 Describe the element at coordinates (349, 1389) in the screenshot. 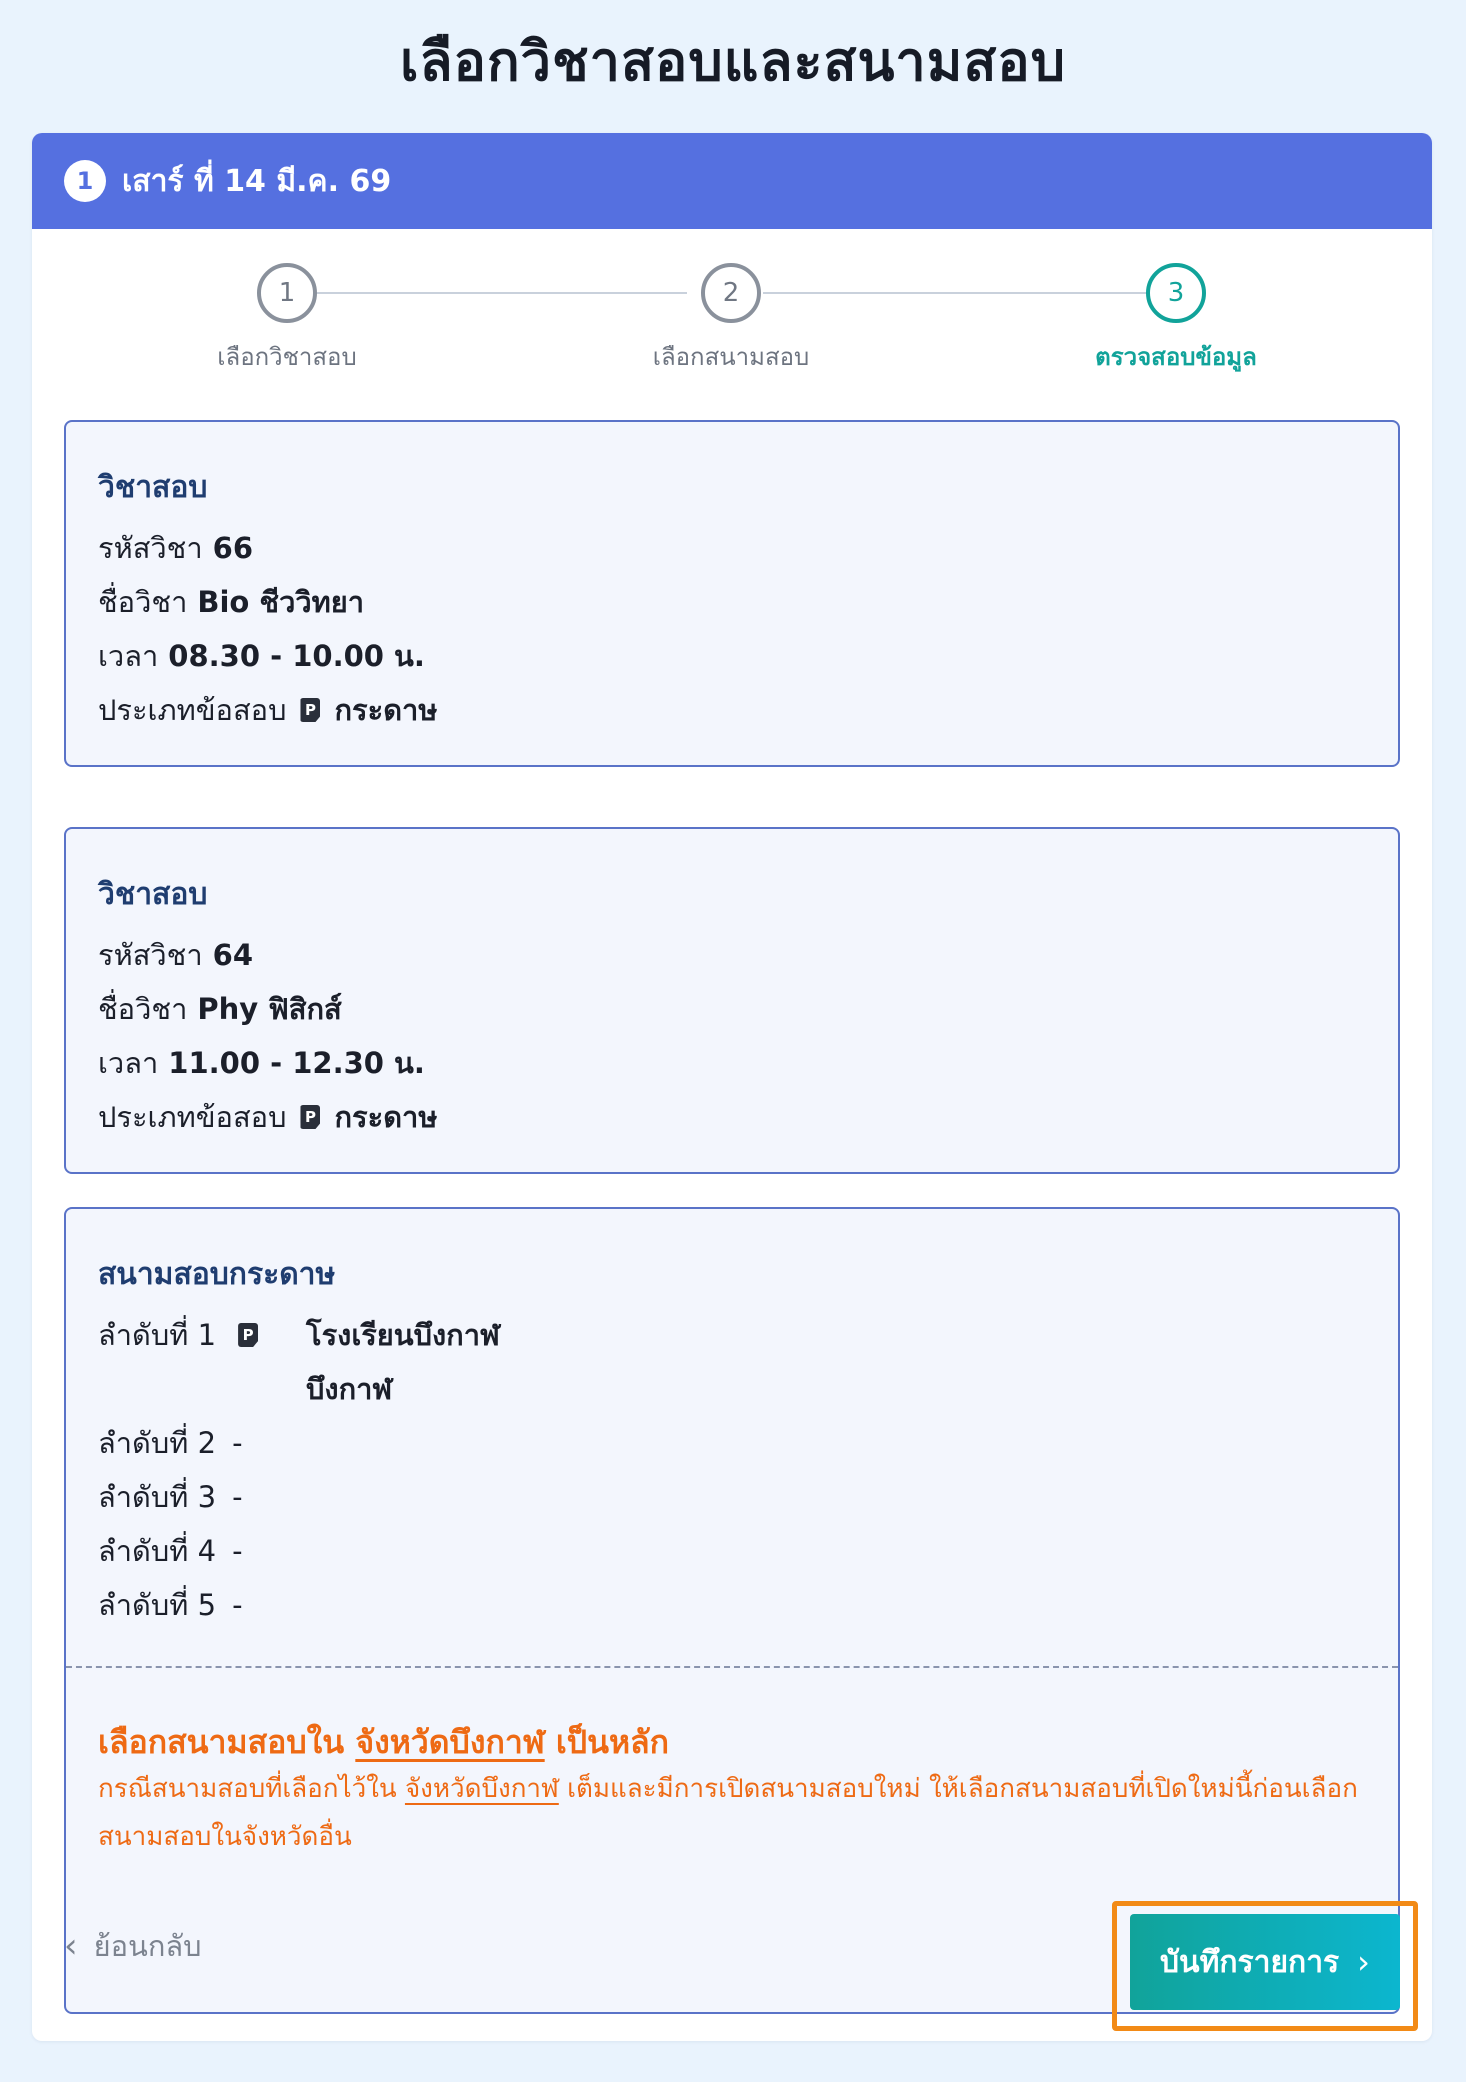

I see `venue-province: บึงกาฬ` at that location.